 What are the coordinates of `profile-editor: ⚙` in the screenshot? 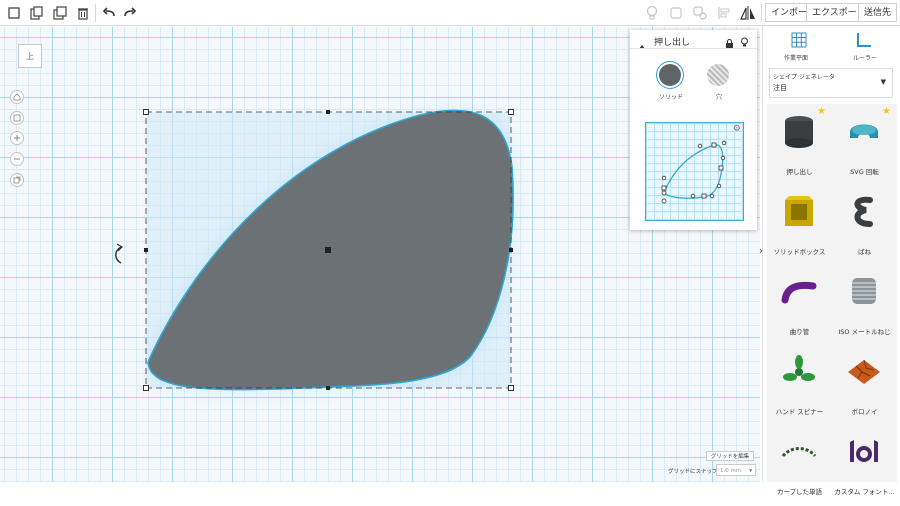 It's located at (694, 171).